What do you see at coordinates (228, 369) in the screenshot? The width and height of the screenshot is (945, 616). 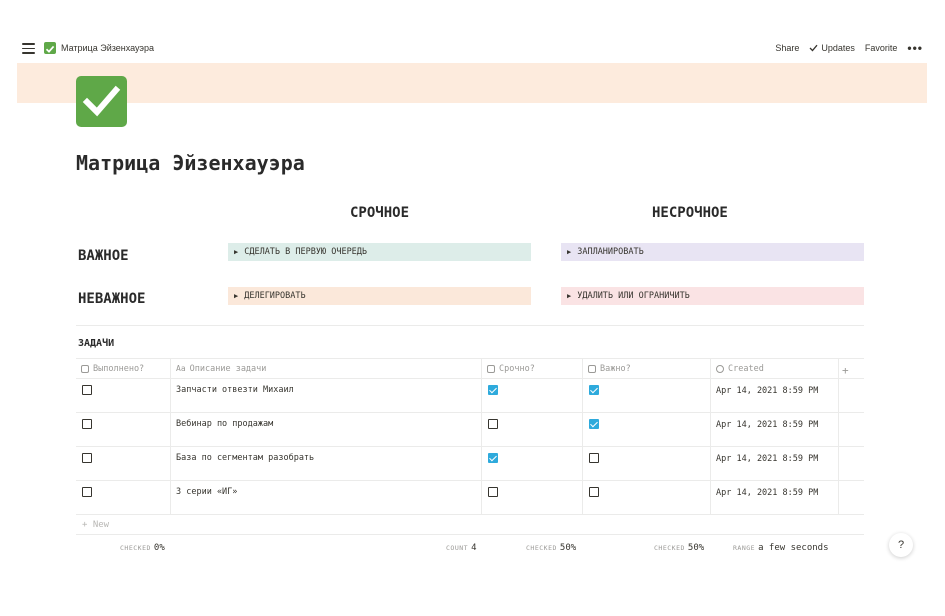 I see `header-label: Описание задачи` at bounding box center [228, 369].